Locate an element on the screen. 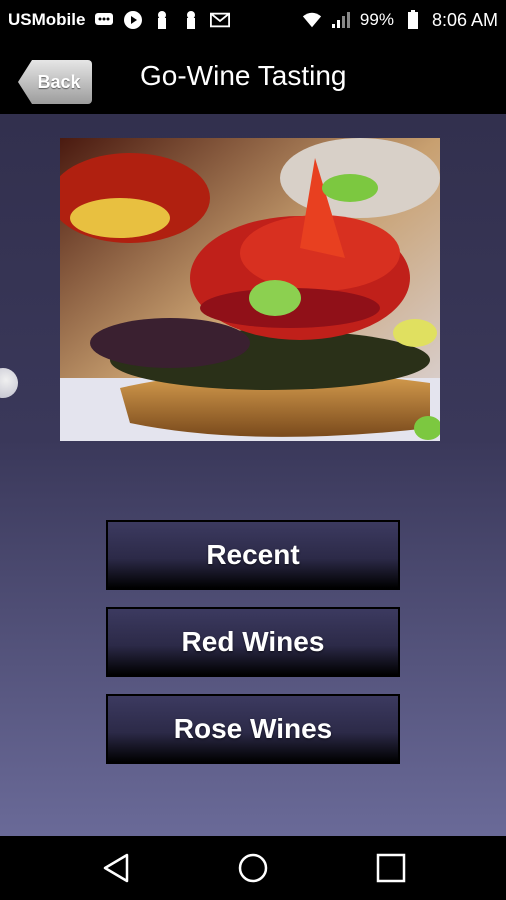 The height and width of the screenshot is (900, 506). message-icon is located at coordinates (104, 20).